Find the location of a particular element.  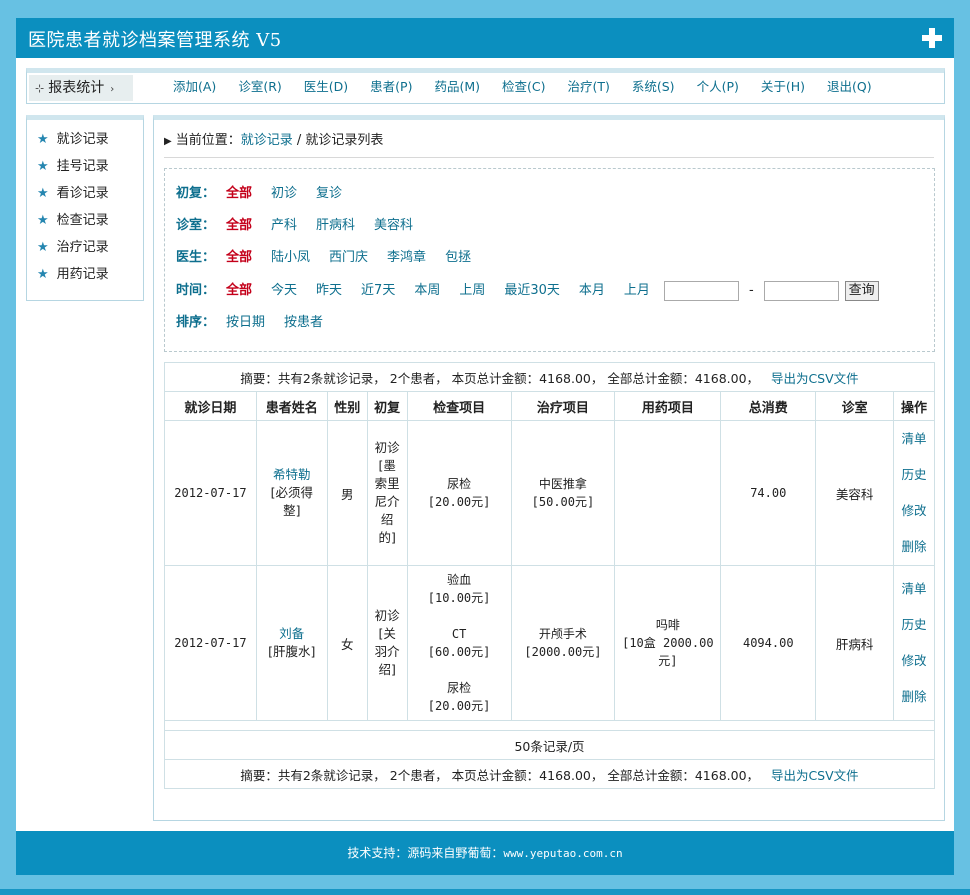

sidebar-item-check-records: ★ 检查记录 is located at coordinates (73, 221).